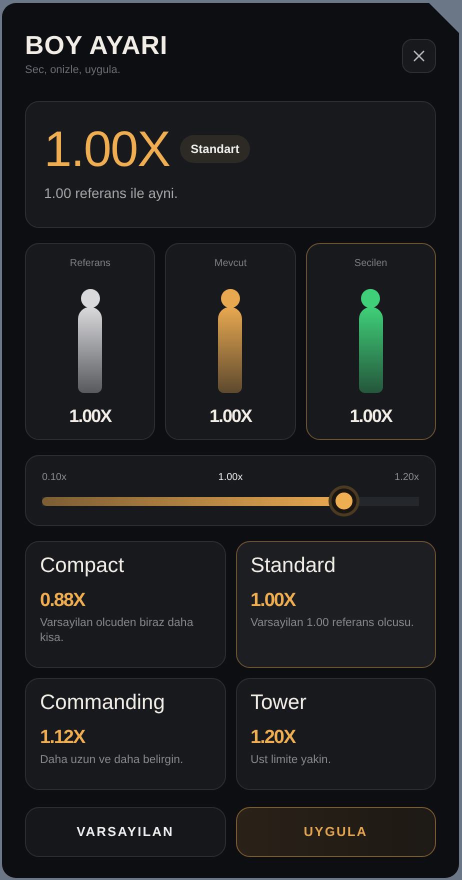  What do you see at coordinates (112, 760) in the screenshot?
I see `preset-description: Daha uzun ve daha belirgin.` at bounding box center [112, 760].